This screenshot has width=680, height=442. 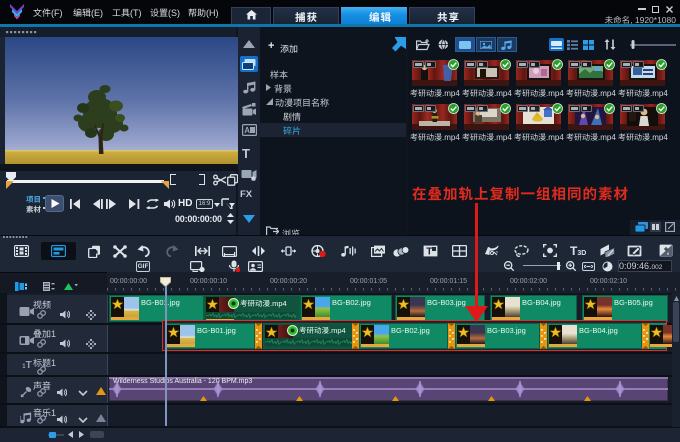 What do you see at coordinates (429, 252) in the screenshot?
I see `svg-text: T` at bounding box center [429, 252].